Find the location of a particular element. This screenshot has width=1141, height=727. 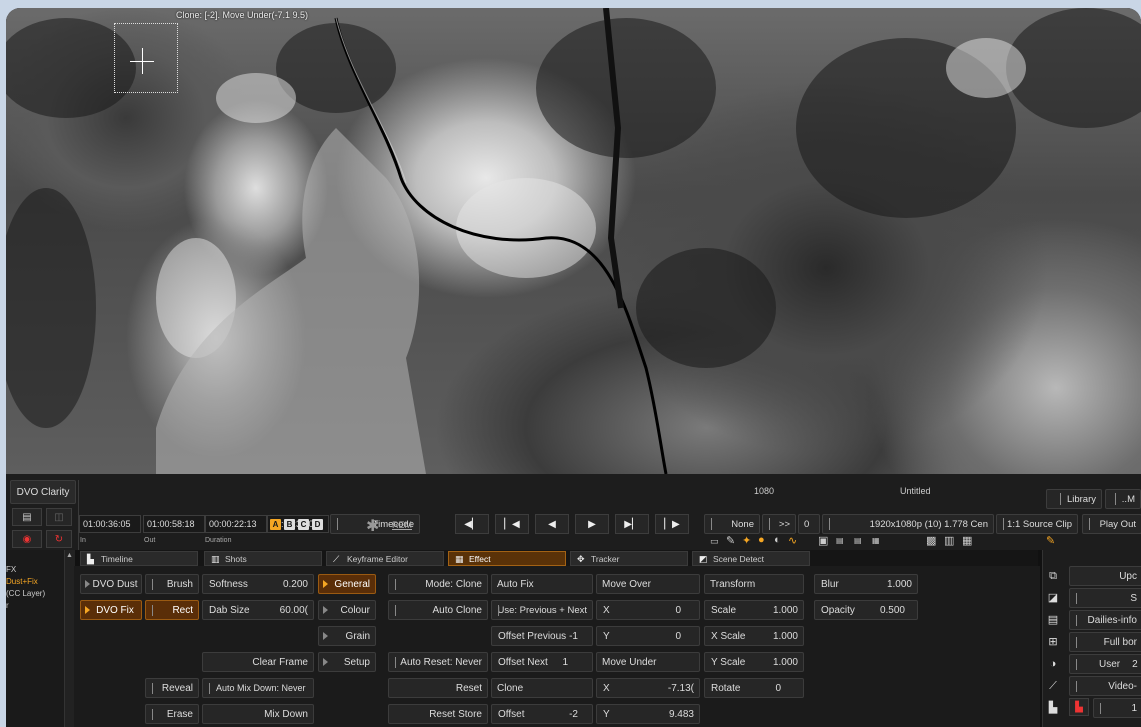

curve-icon: ∿ is located at coordinates (792, 540).